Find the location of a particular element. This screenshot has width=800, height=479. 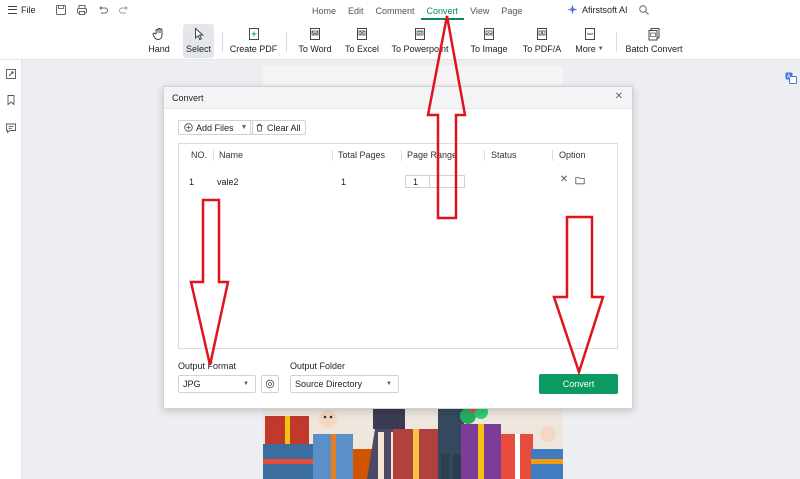

column-header-status: Status is located at coordinates (504, 155).